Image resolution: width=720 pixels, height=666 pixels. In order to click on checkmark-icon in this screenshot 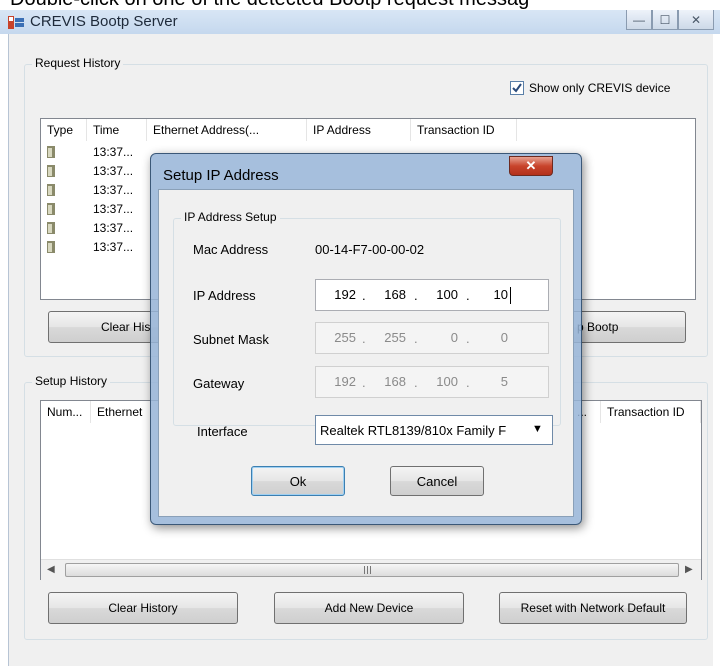, I will do `click(517, 88)`.